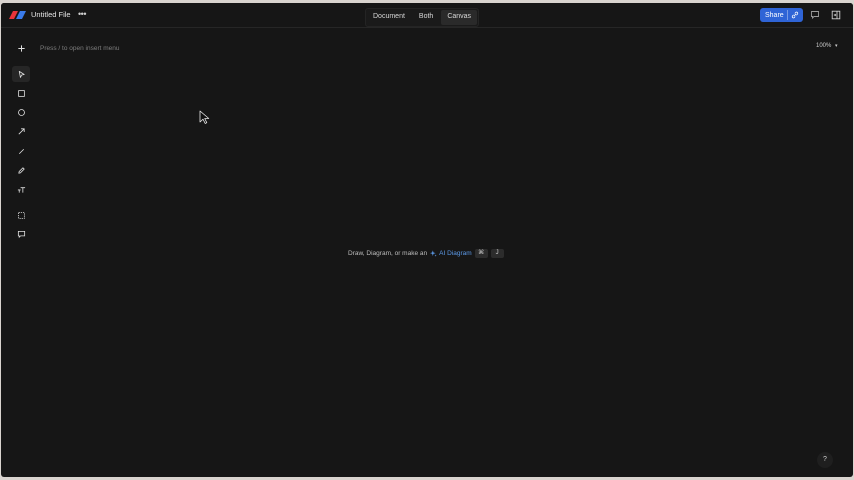 The height and width of the screenshot is (480, 854). What do you see at coordinates (787, 15) in the screenshot?
I see `share-divider` at bounding box center [787, 15].